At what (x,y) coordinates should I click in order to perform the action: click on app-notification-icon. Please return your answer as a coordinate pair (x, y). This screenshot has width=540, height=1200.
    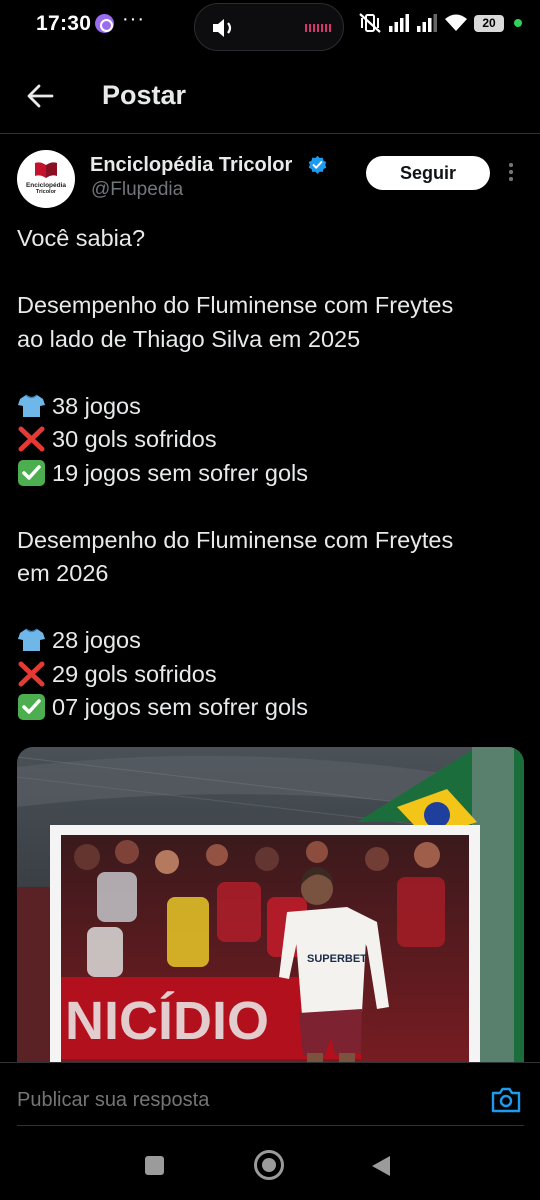
    Looking at the image, I should click on (104, 23).